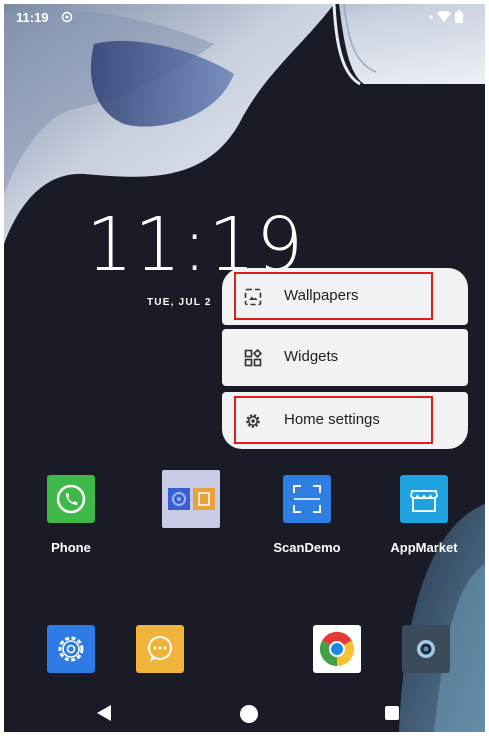 The image size is (489, 736). I want to click on sync-status-icon, so click(67, 17).